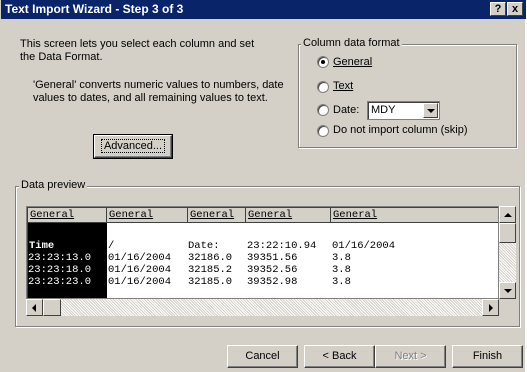 The height and width of the screenshot is (372, 527). What do you see at coordinates (147, 215) in the screenshot?
I see `column-header-2: General` at bounding box center [147, 215].